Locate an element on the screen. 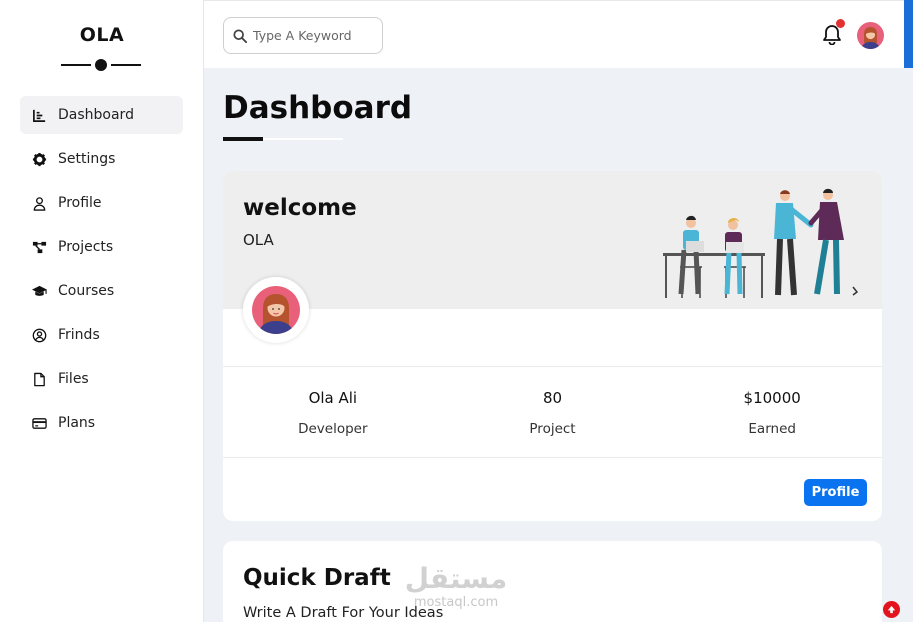 The width and height of the screenshot is (913, 622). user-circle-icon is located at coordinates (39, 335).